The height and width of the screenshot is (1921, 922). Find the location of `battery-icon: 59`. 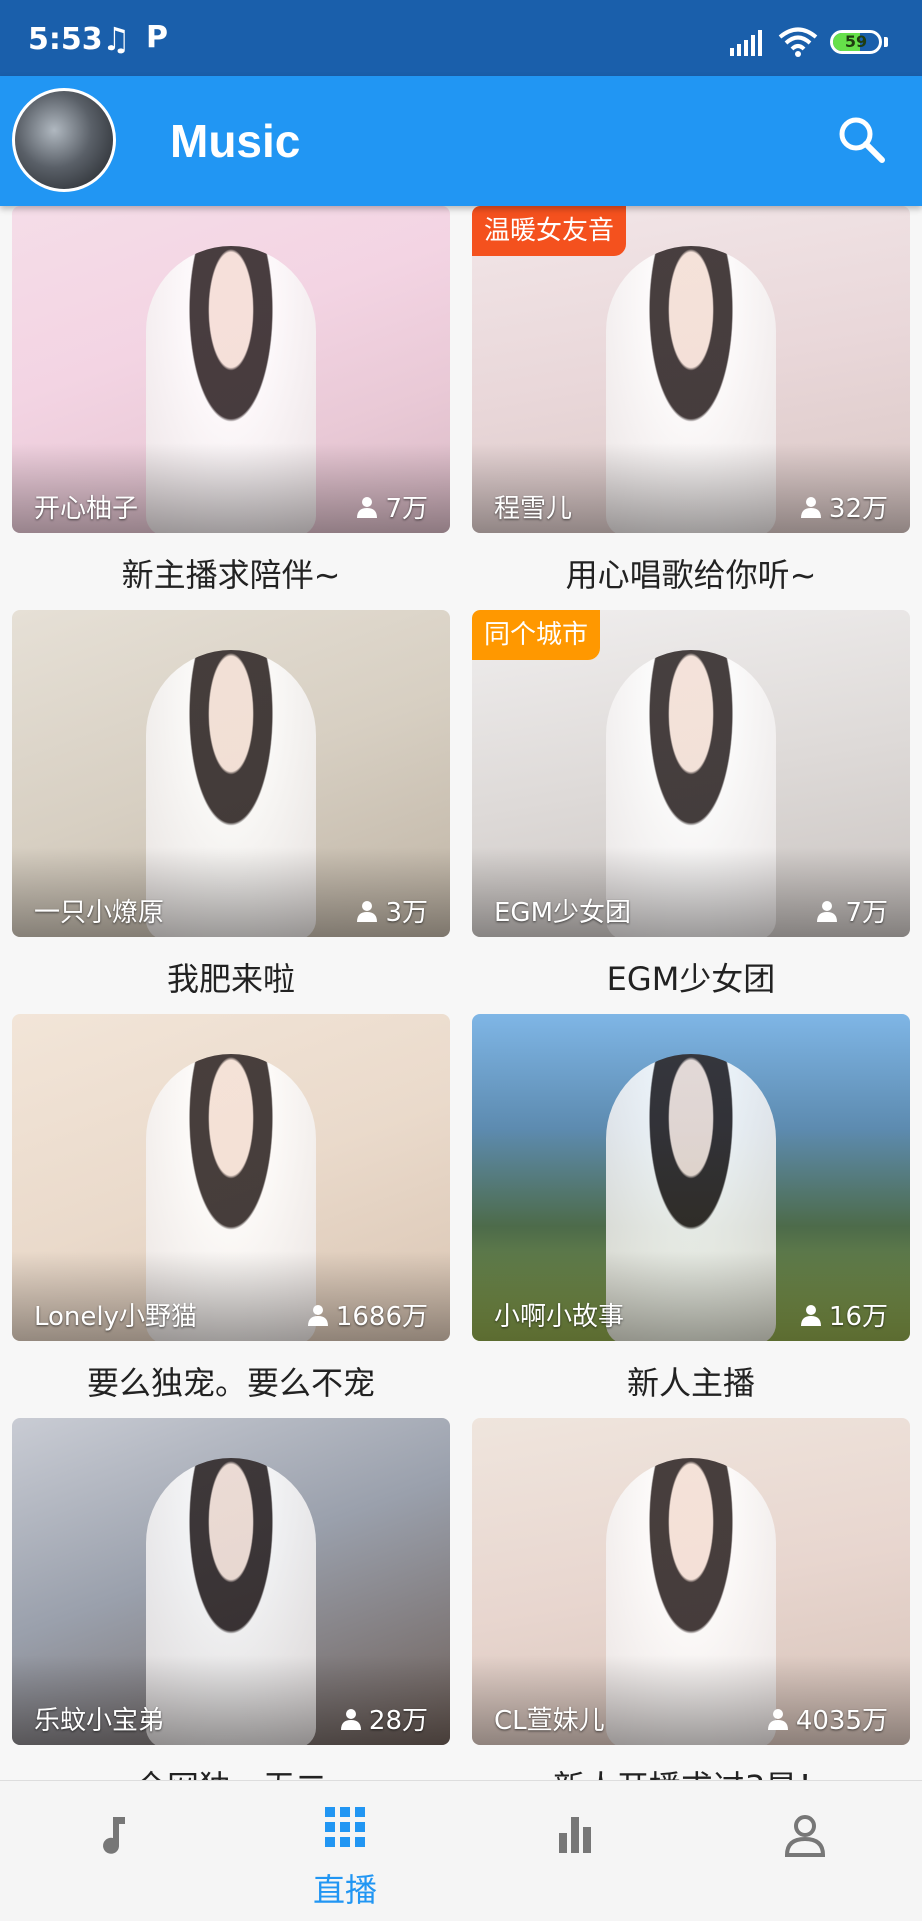

battery-icon: 59 is located at coordinates (856, 42).